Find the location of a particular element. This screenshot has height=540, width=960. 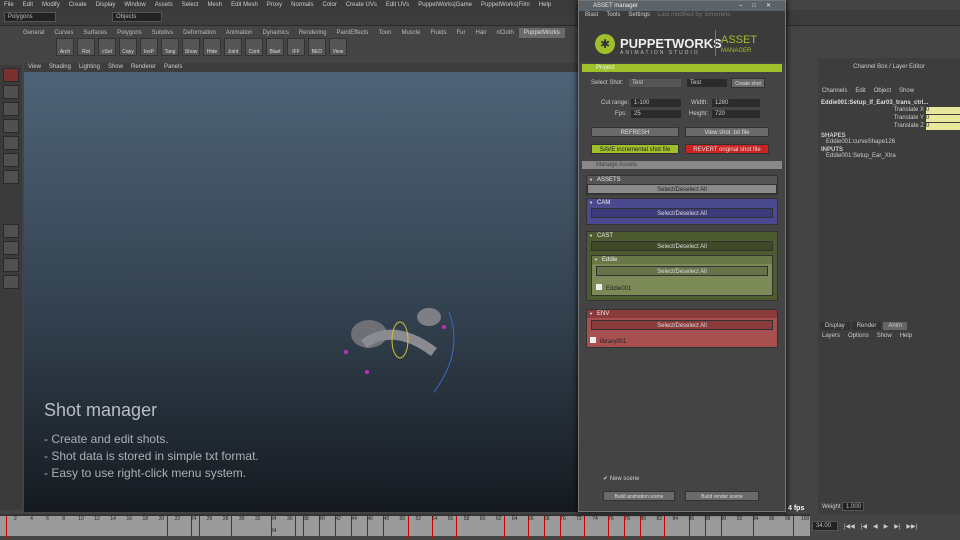

library001-item: library001 is located at coordinates (682, 339).